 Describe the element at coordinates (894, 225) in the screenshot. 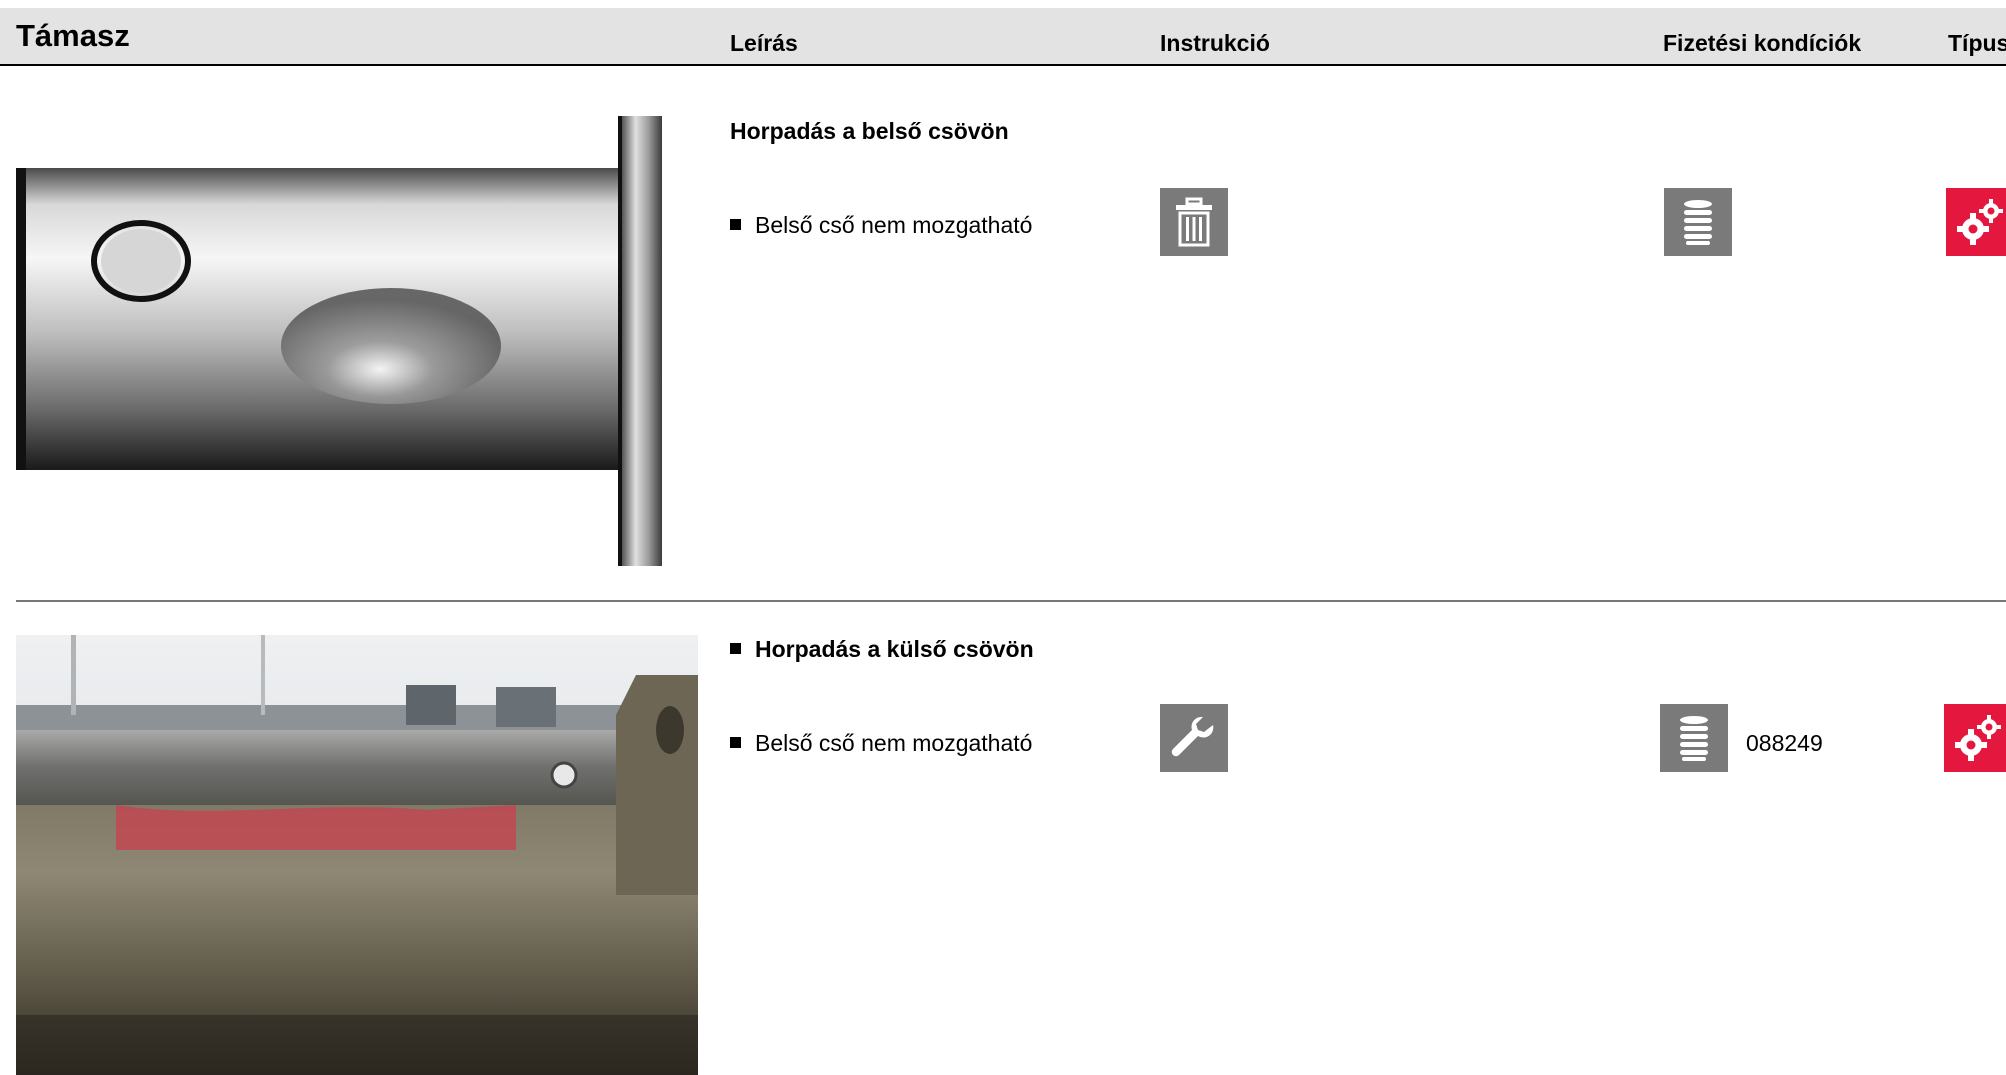

I see `row-1-item-label: Belső cső nem mozgatható` at that location.